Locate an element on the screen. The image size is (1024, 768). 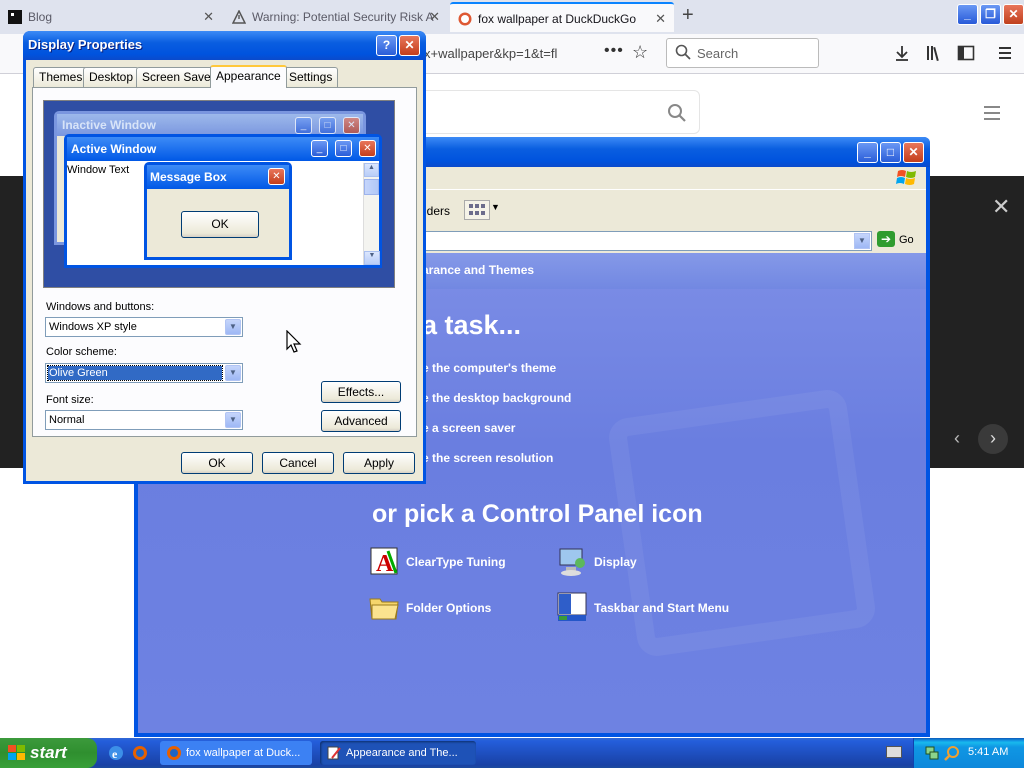
task-link-screensaver: e a screen saver is located at coordinates (468, 428).